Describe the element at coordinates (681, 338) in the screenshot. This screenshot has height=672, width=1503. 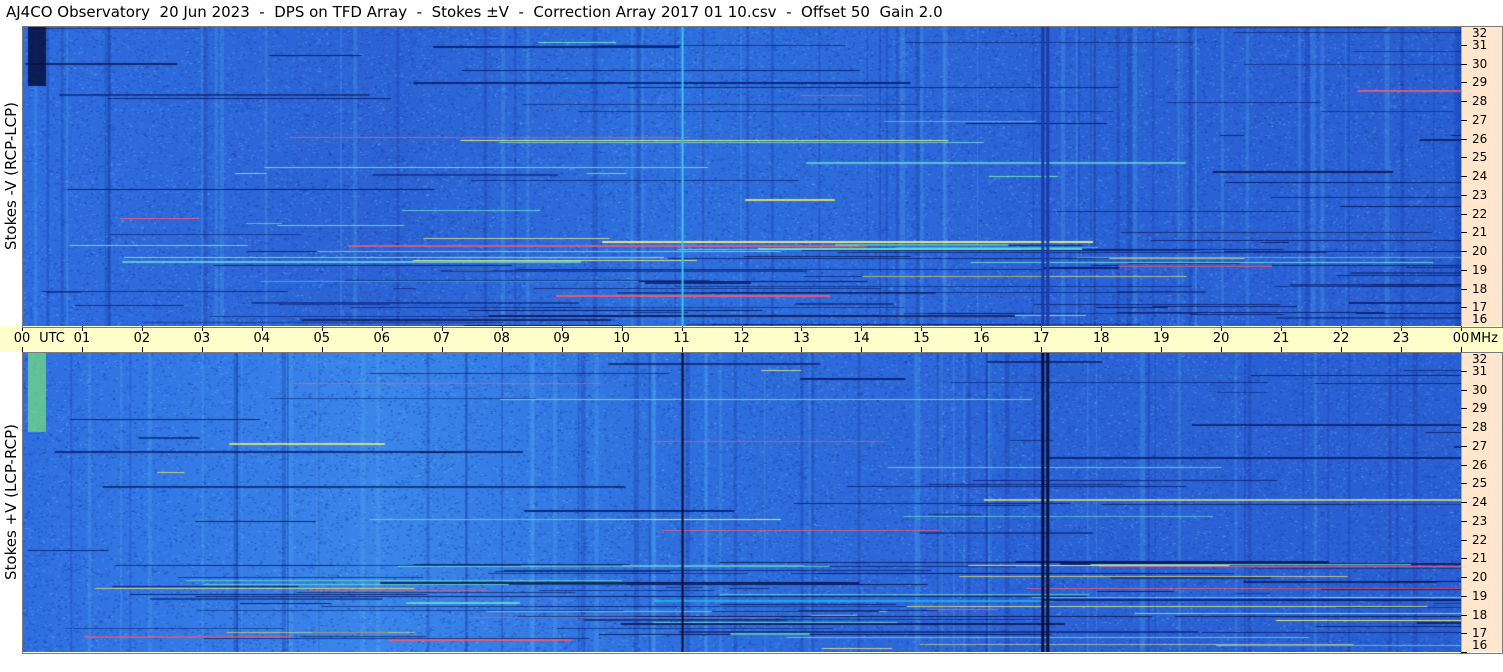
I see `utc-hour-label: 11` at that location.